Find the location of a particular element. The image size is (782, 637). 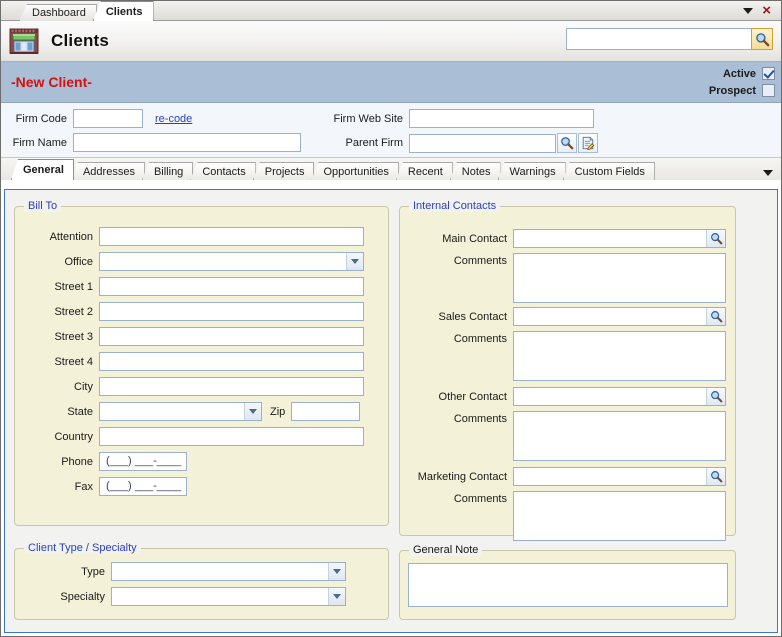

other-contact-row: Other Contact is located at coordinates (567, 396).